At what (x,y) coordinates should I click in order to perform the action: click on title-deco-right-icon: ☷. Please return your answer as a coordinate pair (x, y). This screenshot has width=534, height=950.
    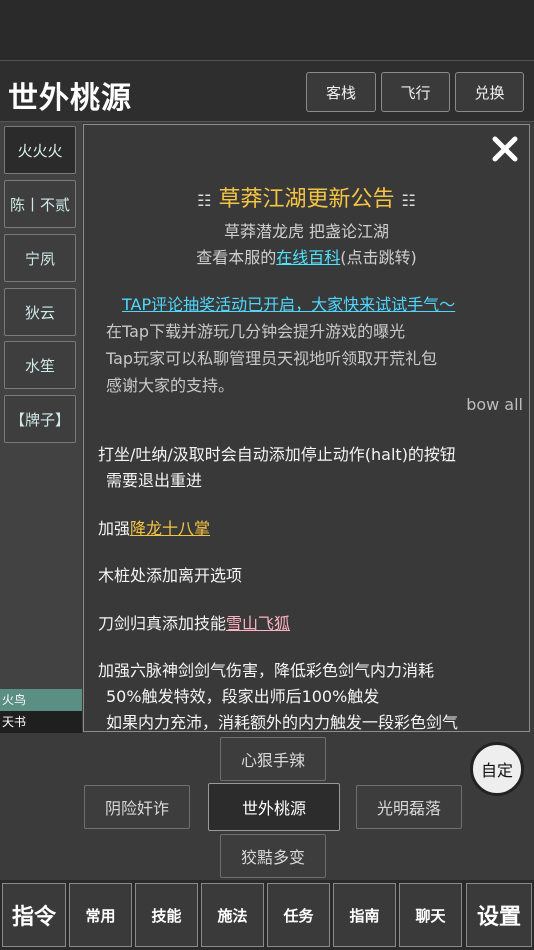
    Looking at the image, I should click on (408, 200).